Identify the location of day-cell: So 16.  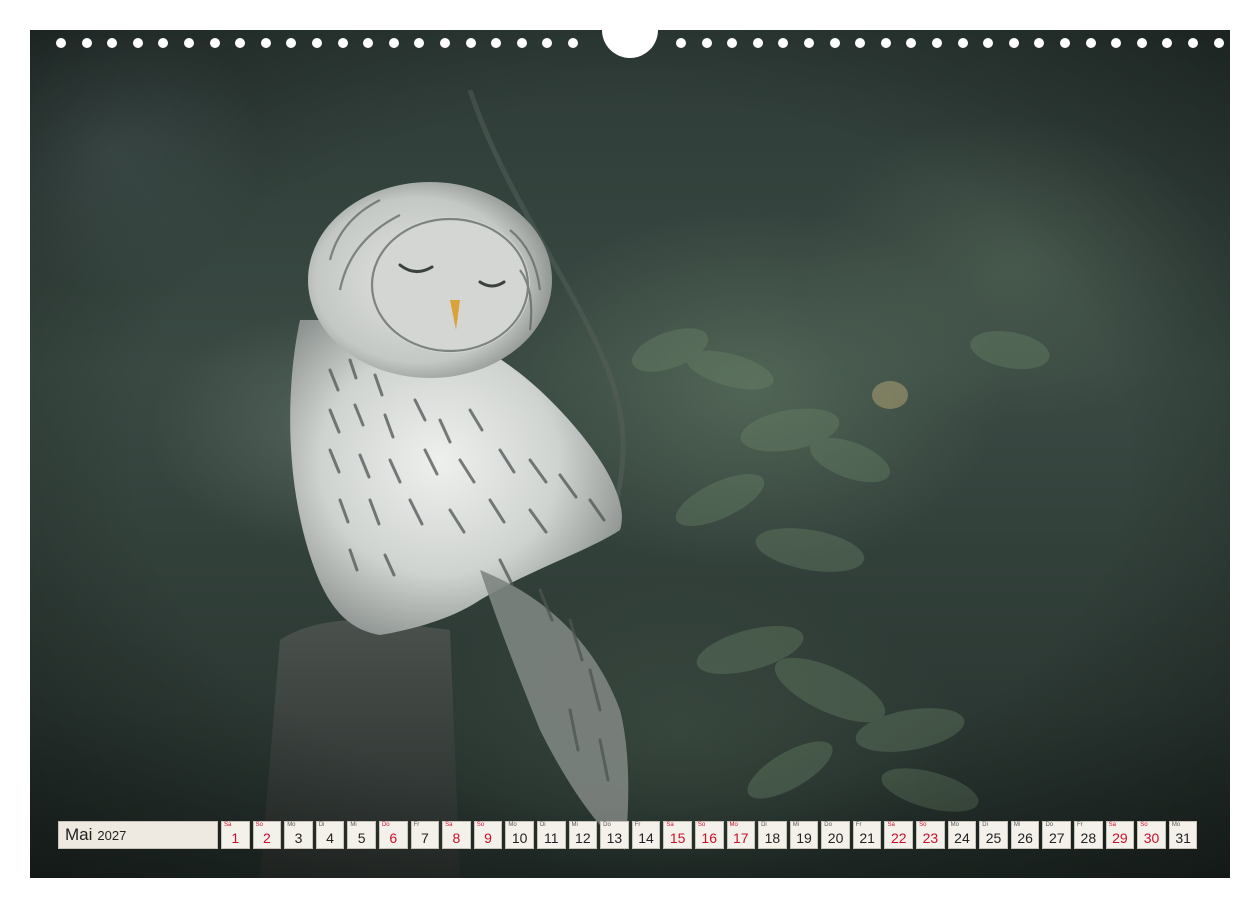
(709, 835).